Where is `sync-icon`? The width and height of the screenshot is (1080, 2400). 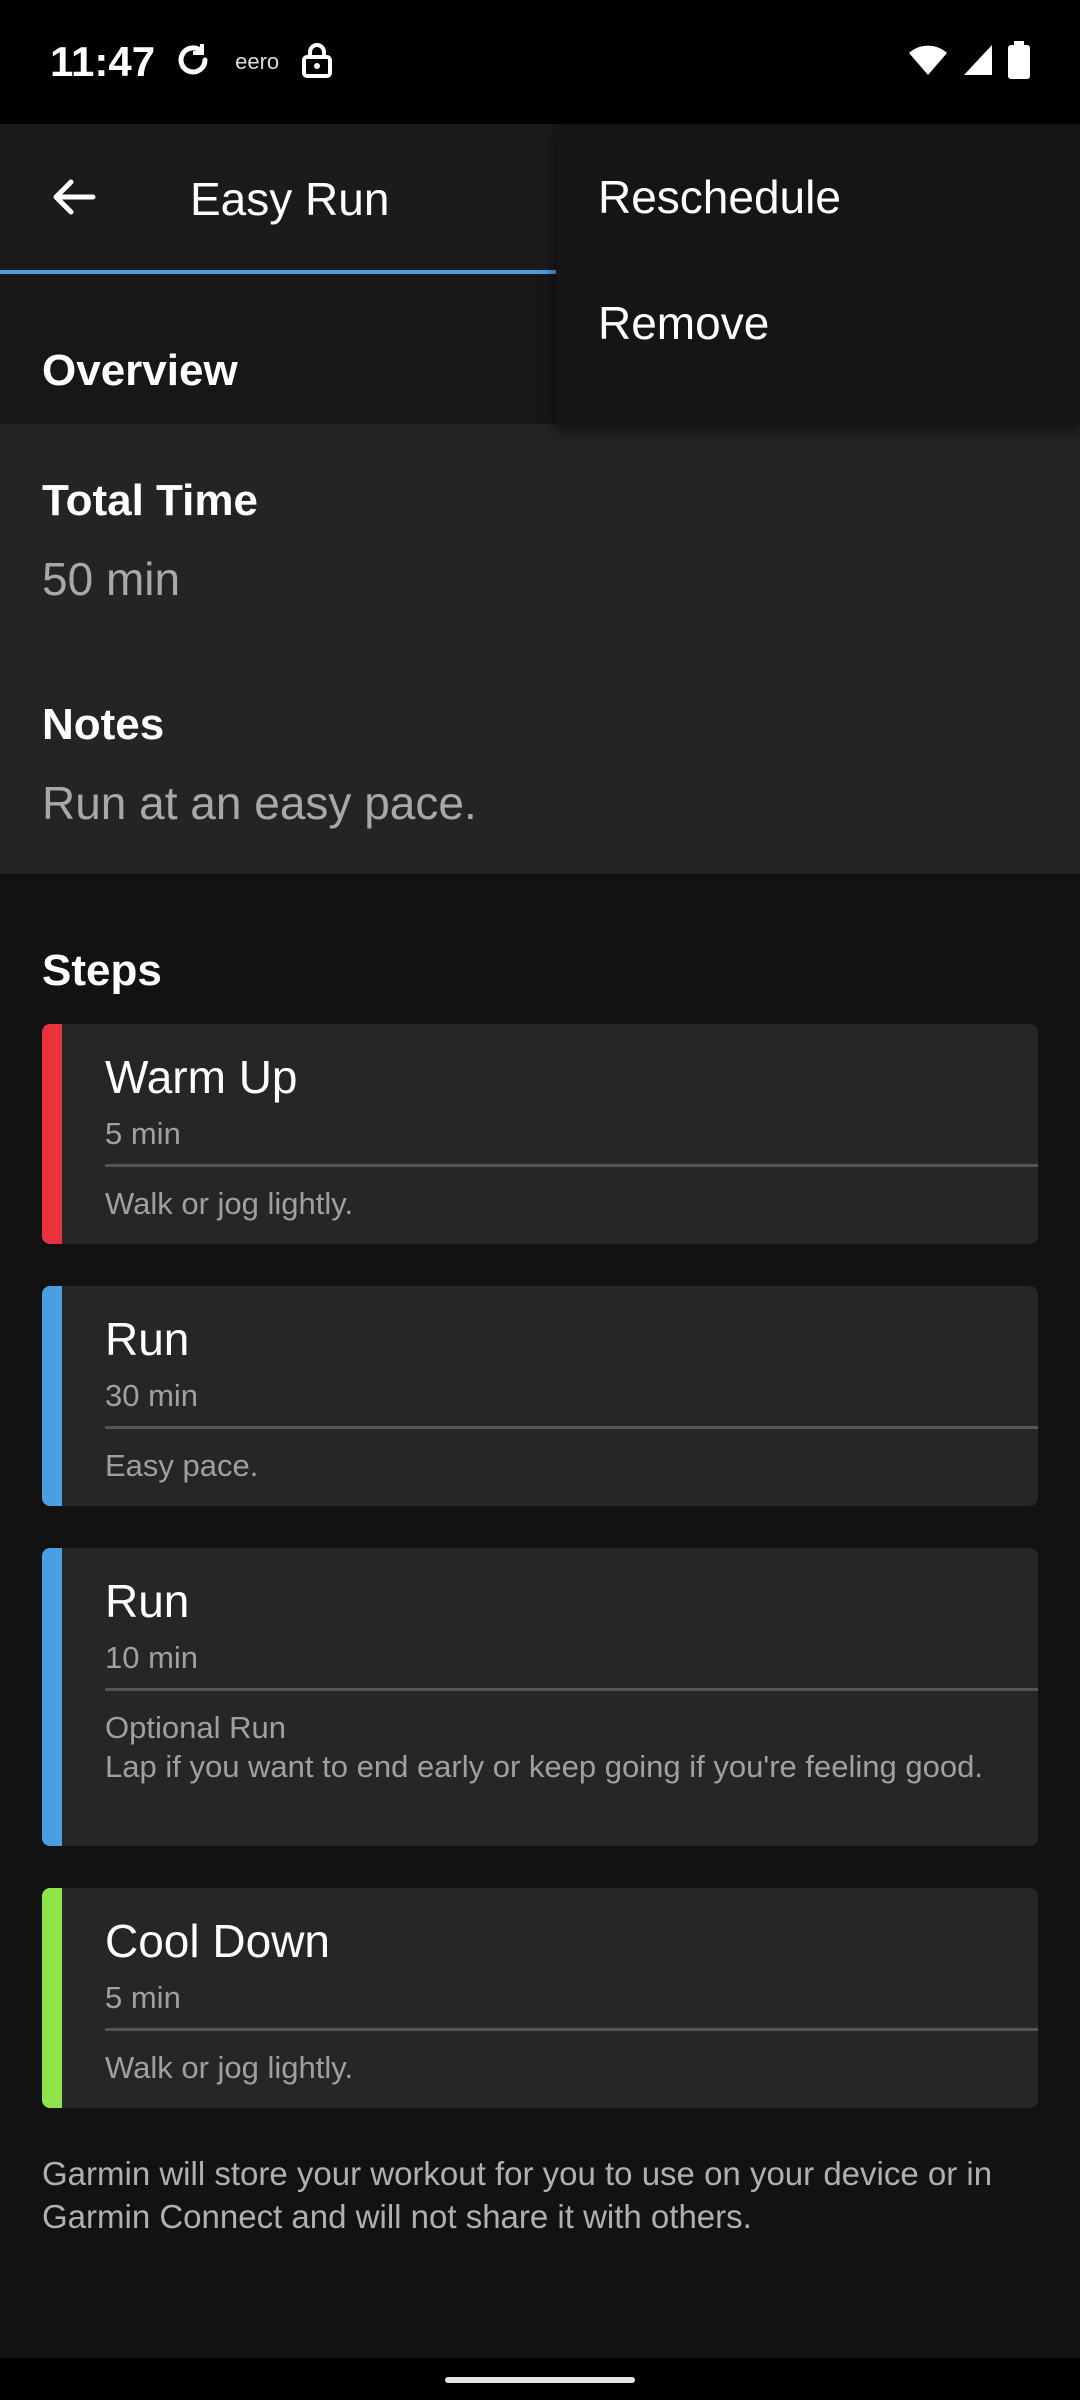 sync-icon is located at coordinates (193, 62).